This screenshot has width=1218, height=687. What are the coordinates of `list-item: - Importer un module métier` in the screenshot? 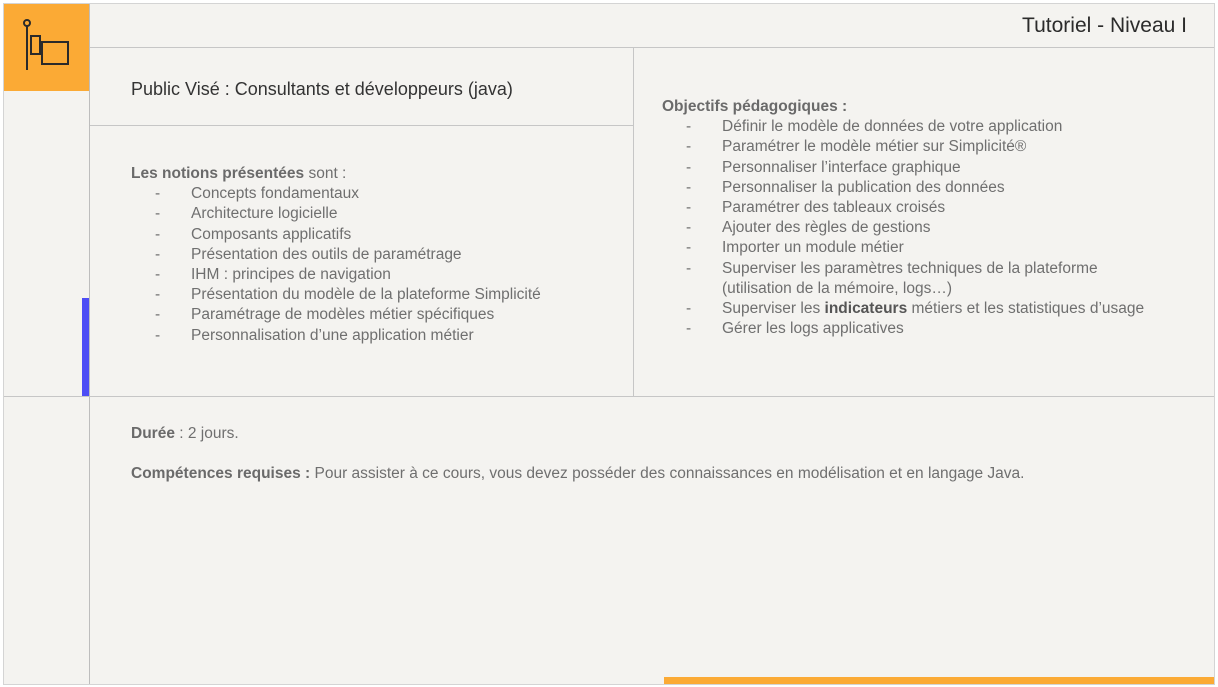 It's located at (795, 248).